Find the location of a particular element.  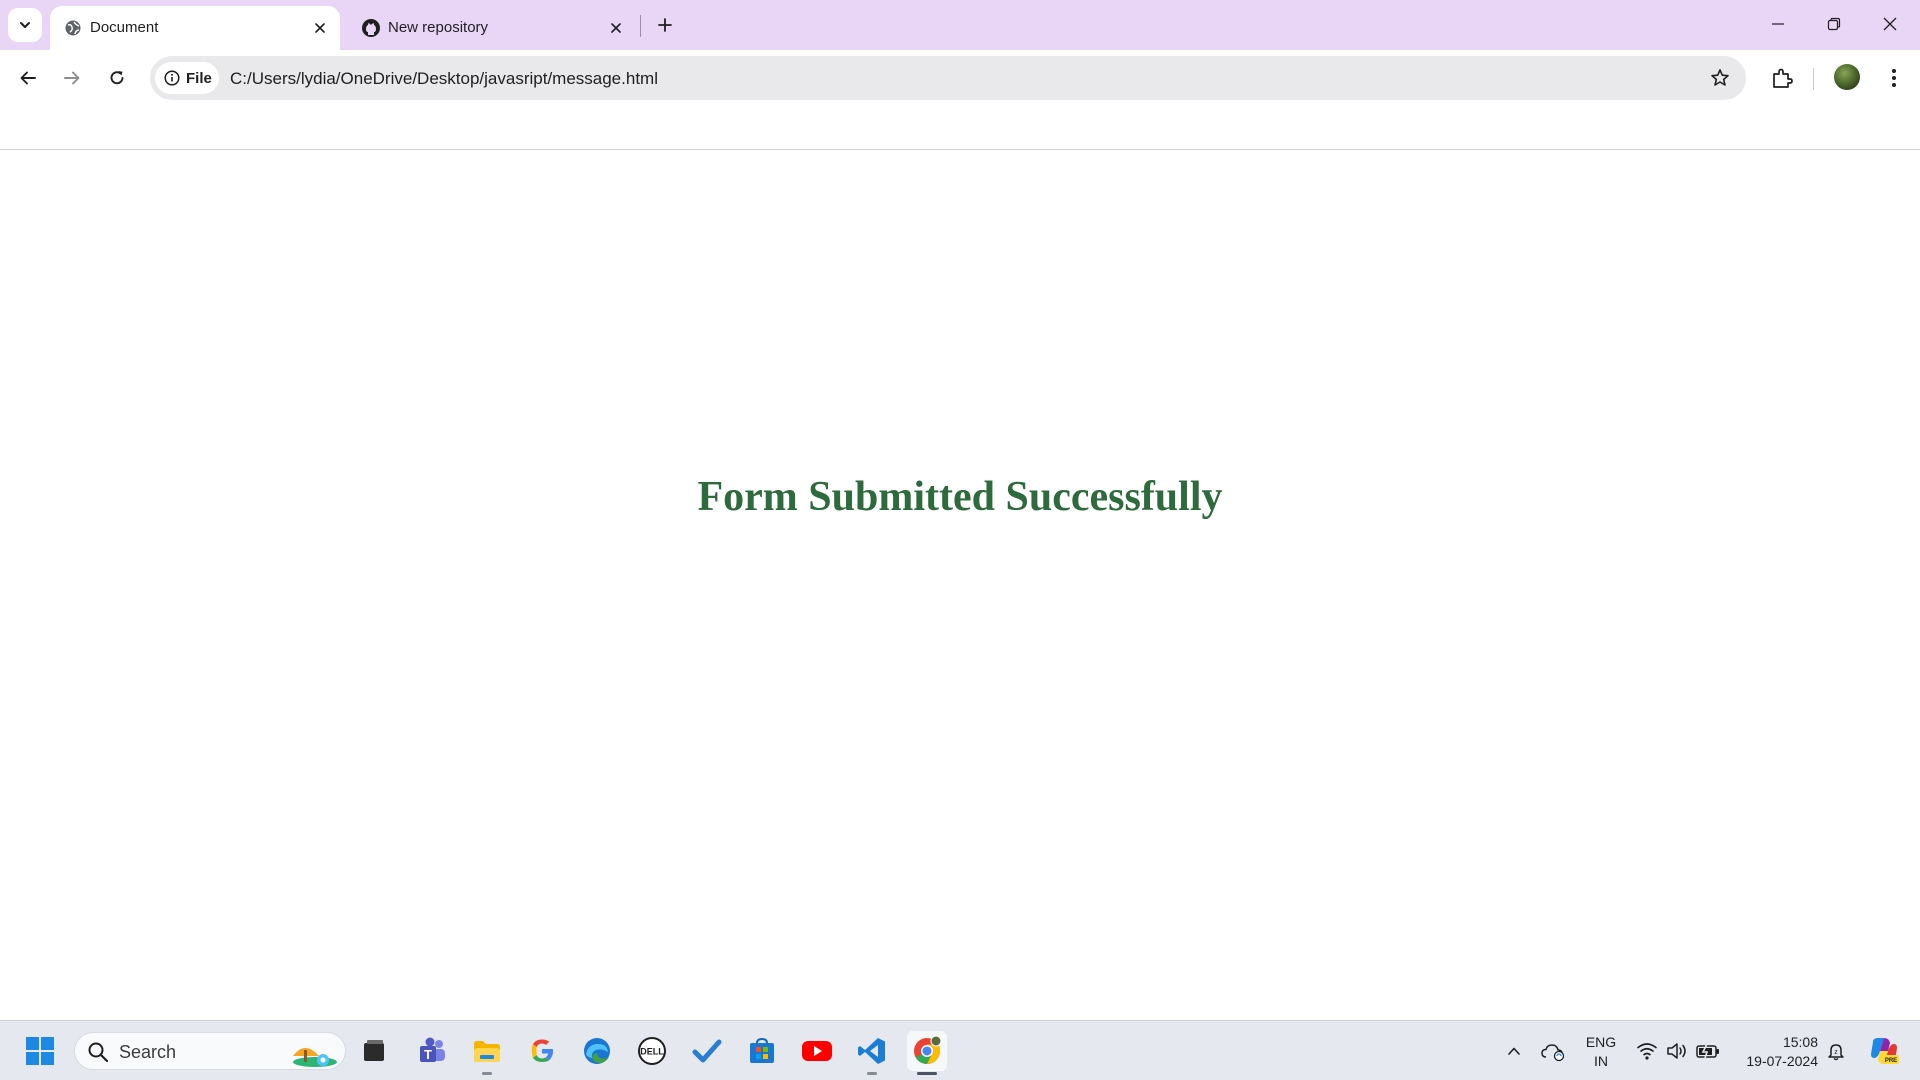

bookmark-star-button is located at coordinates (1720, 78).